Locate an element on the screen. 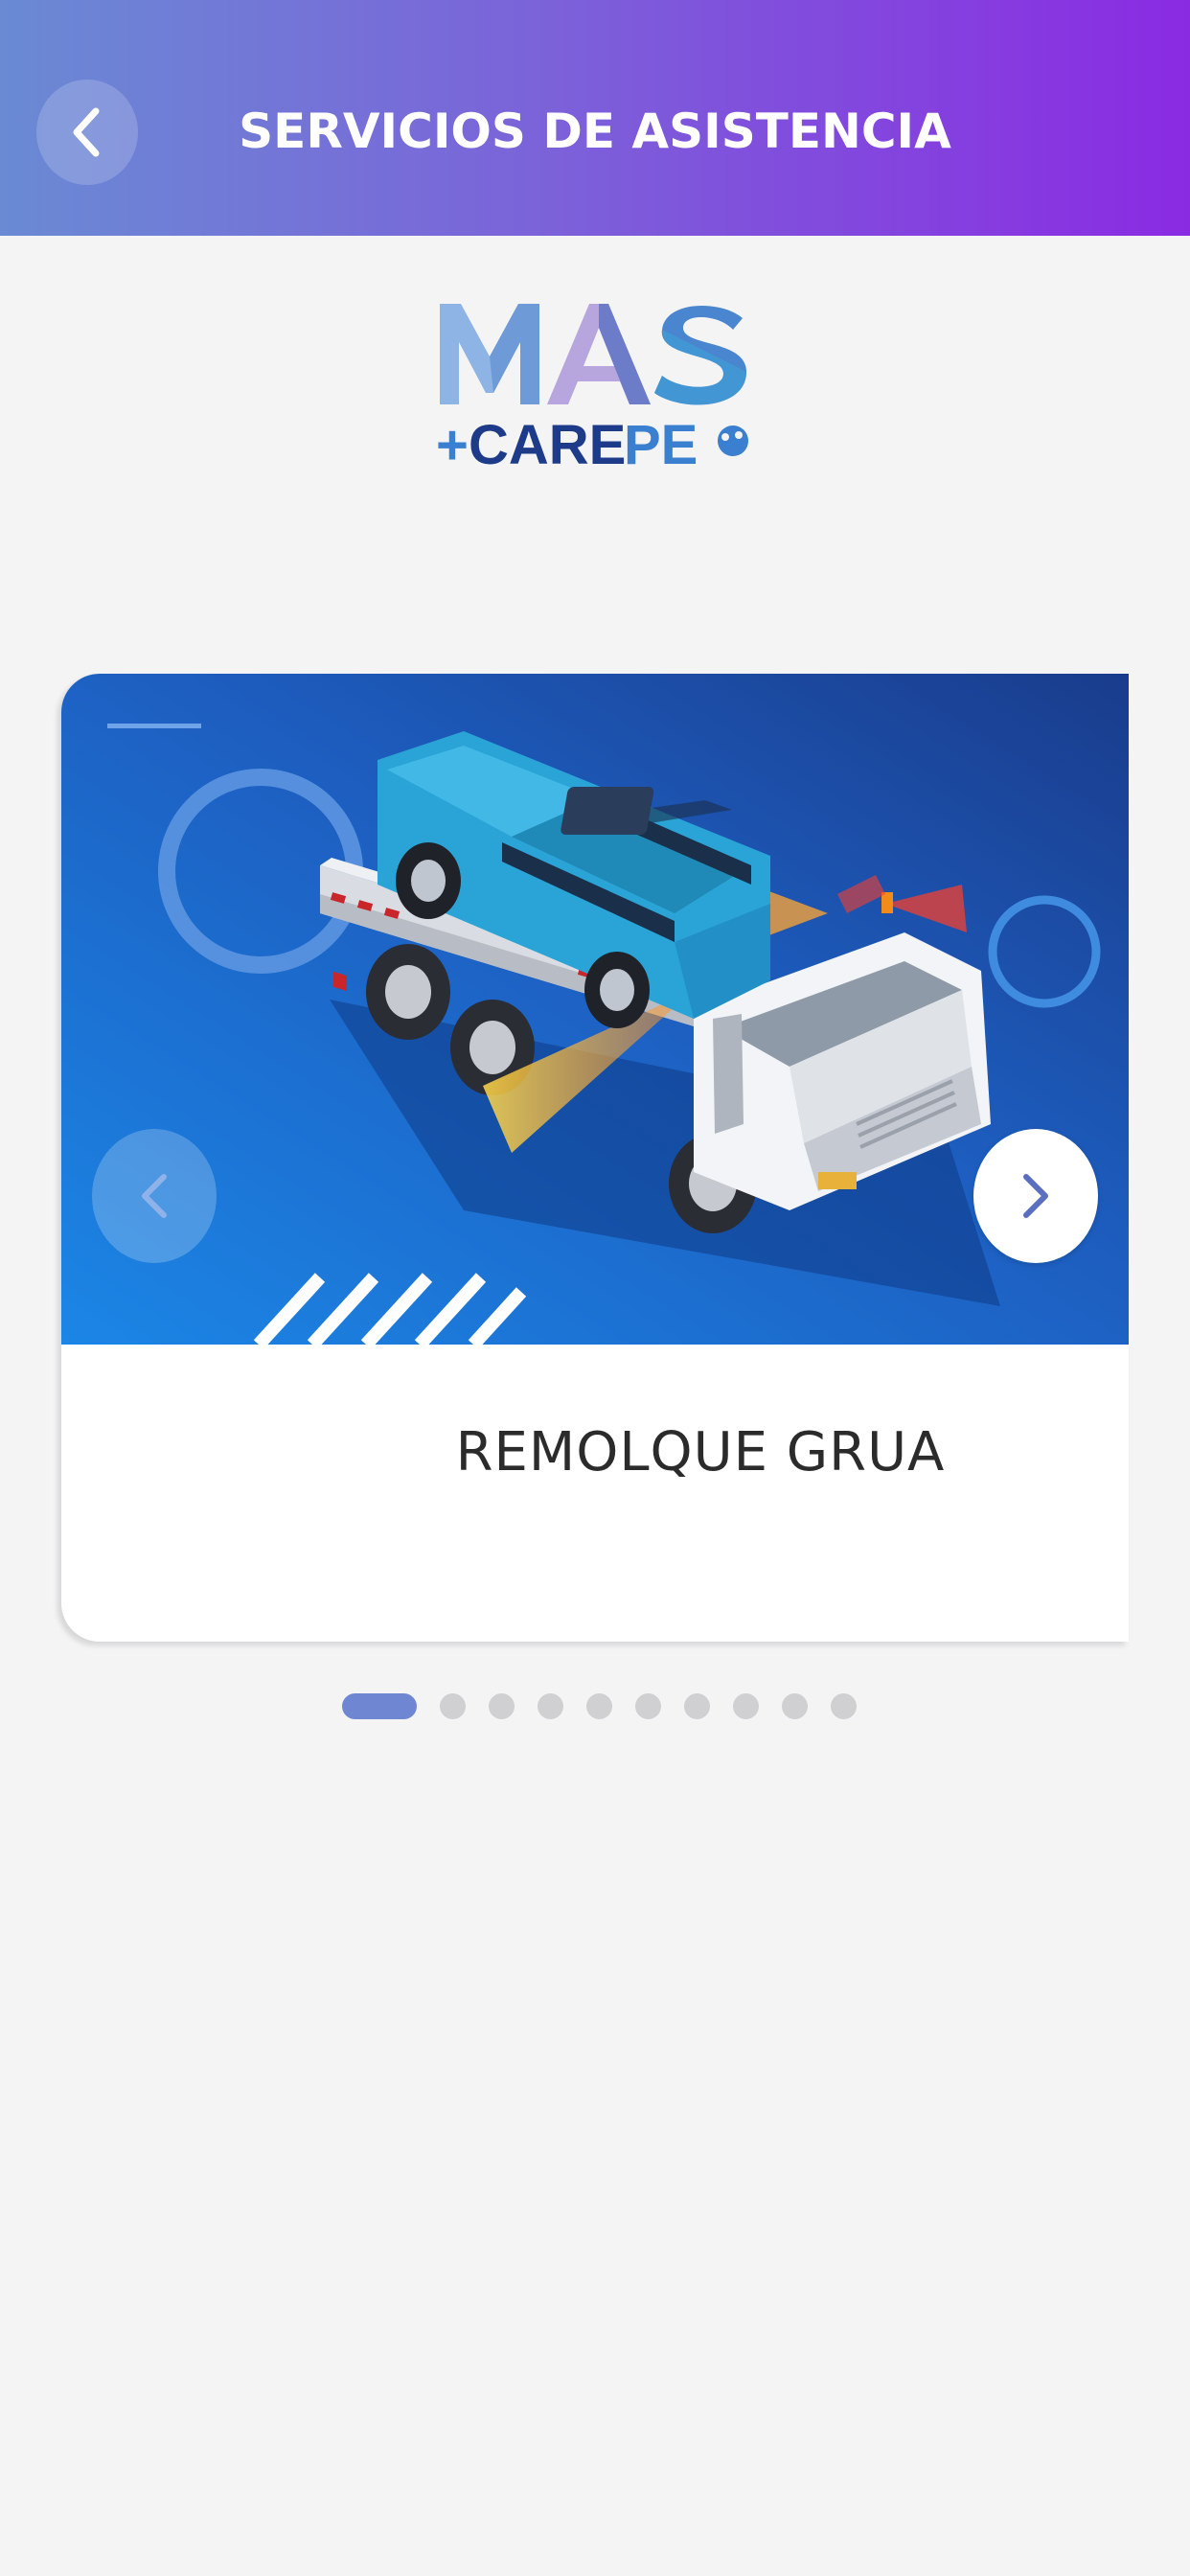 This screenshot has width=1190, height=2576. chevron-right-icon is located at coordinates (1036, 1196).